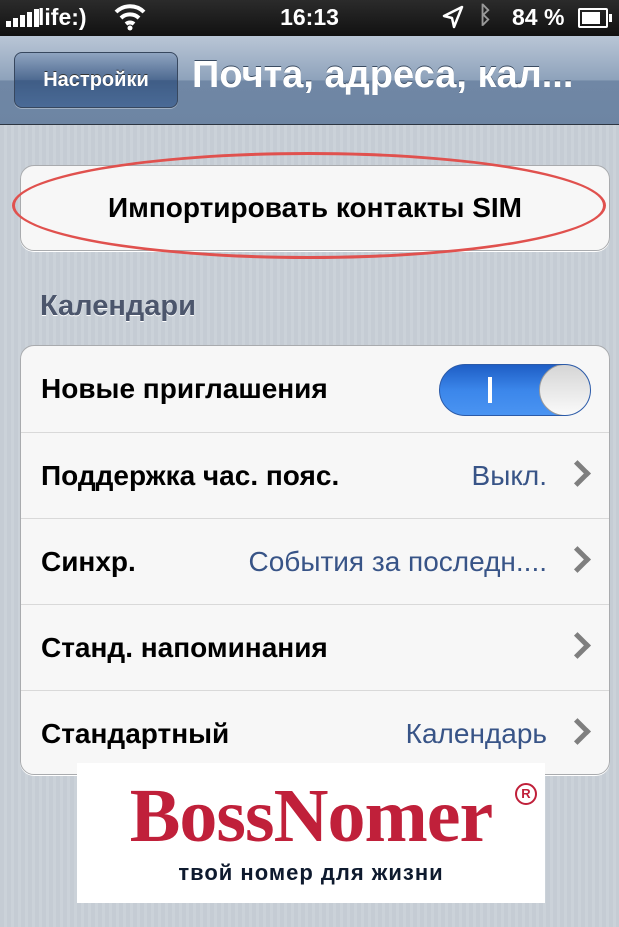 This screenshot has height=927, width=619. I want to click on row-label: Поддержка час. пояс., so click(190, 475).